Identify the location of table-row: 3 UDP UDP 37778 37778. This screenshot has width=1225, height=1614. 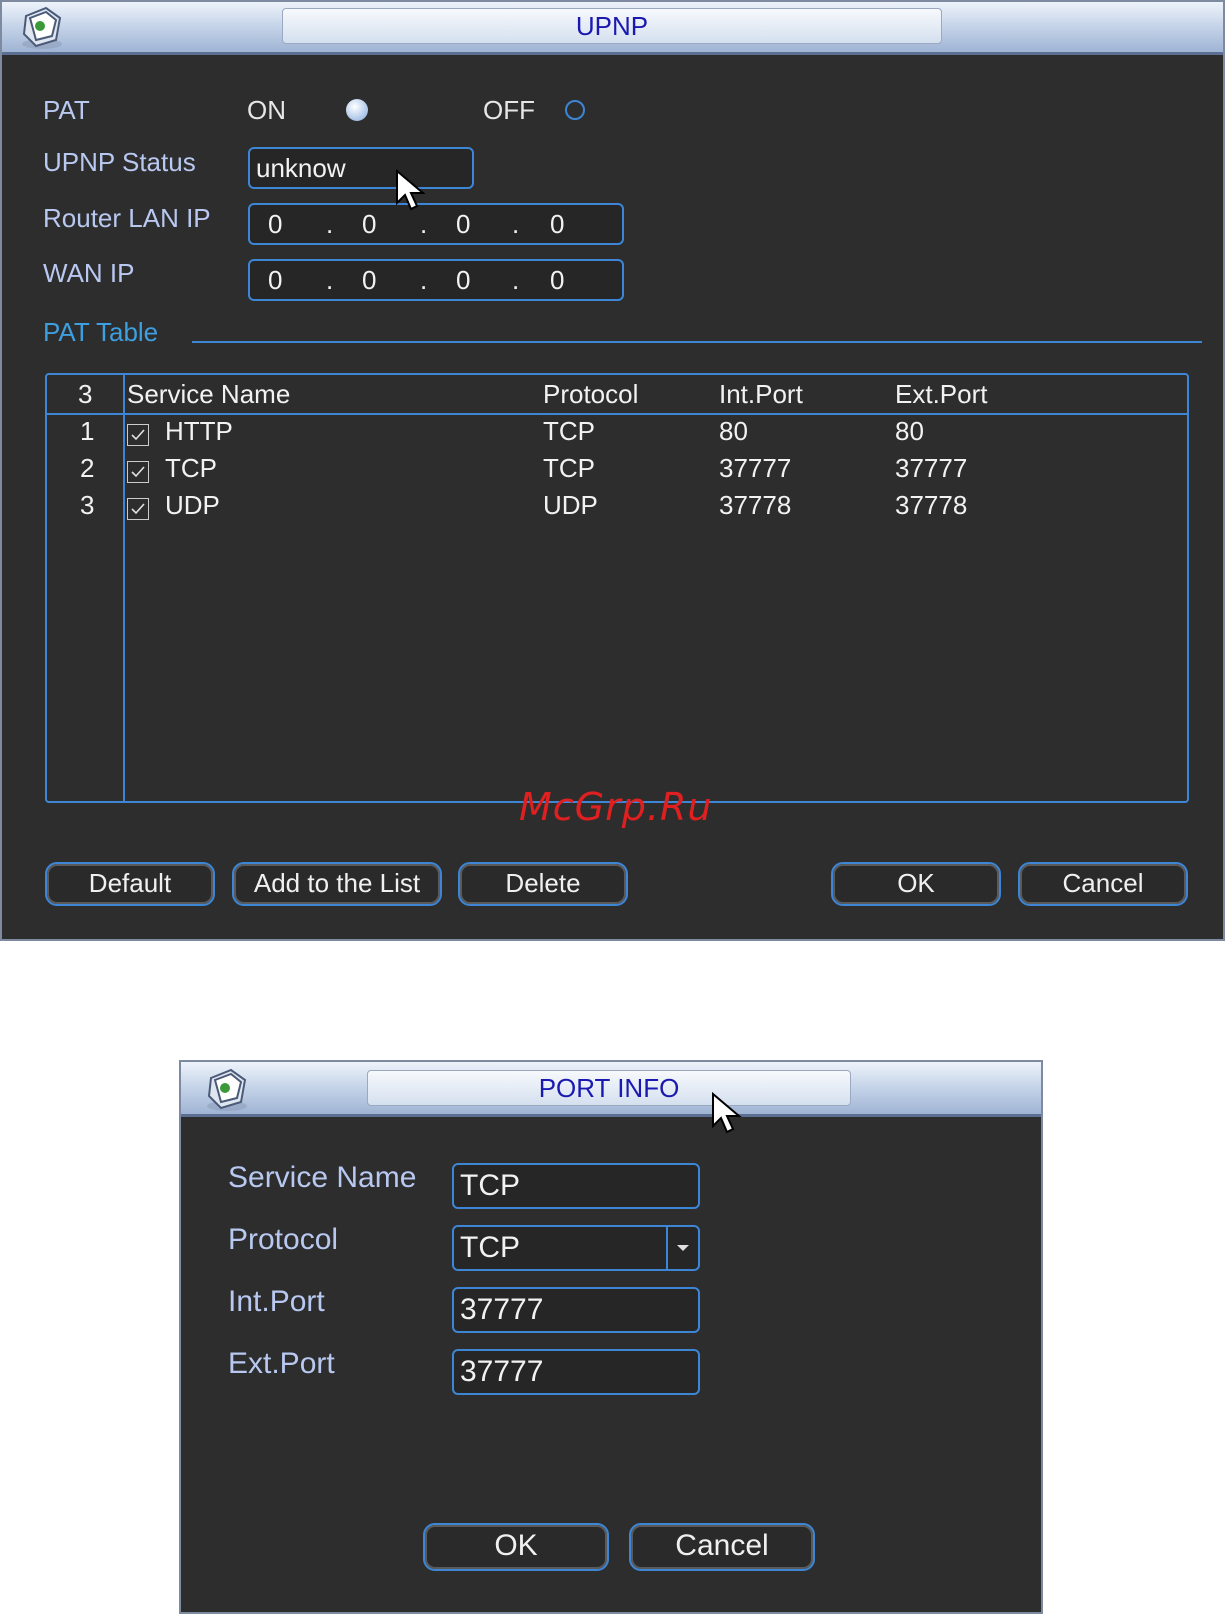
(617, 507).